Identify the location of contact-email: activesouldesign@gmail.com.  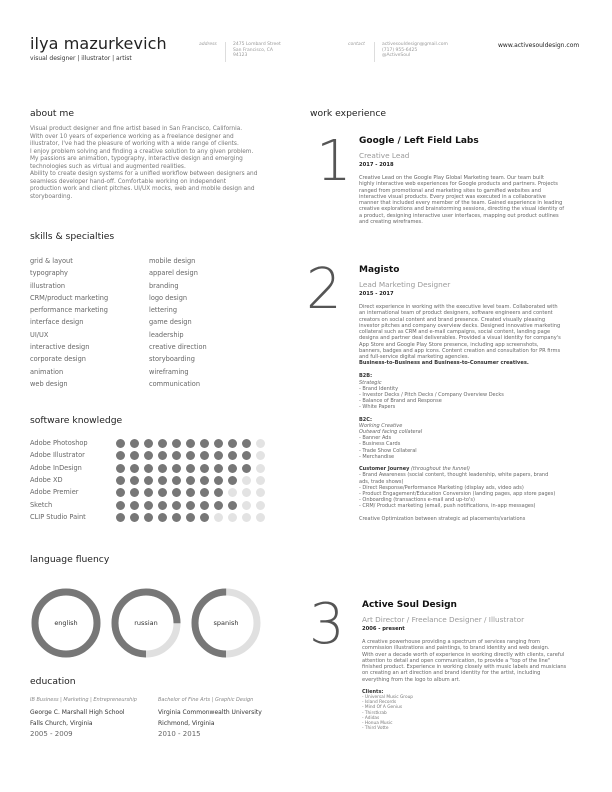
(415, 45).